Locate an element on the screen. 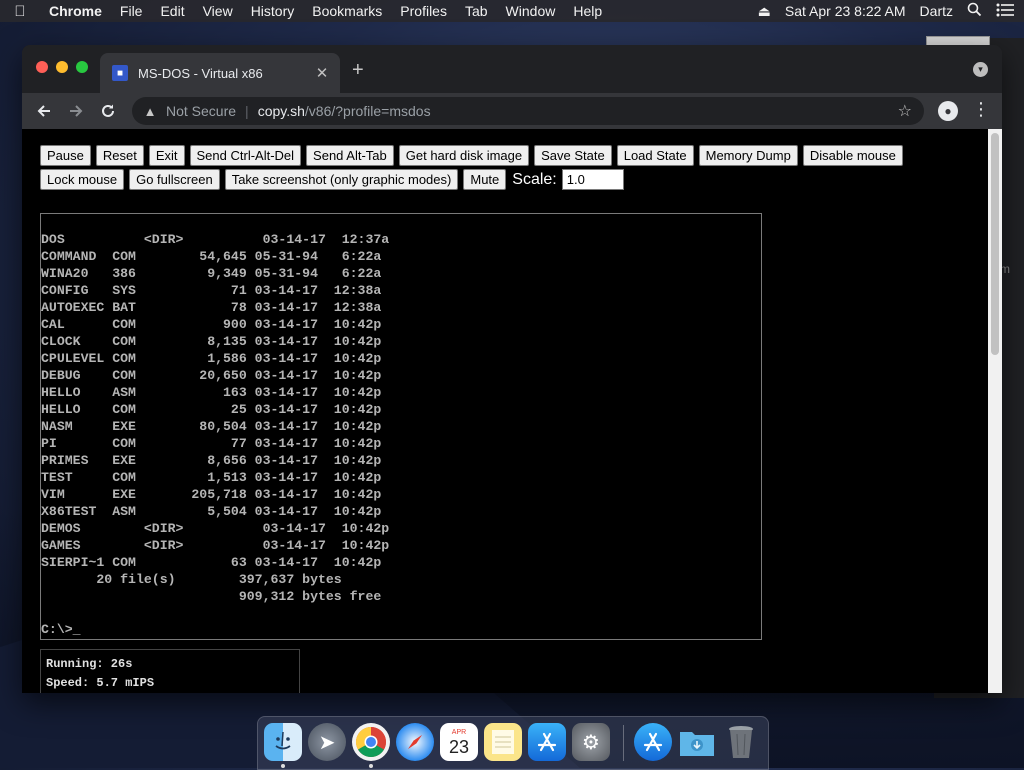  window-controls is located at coordinates (62, 67).